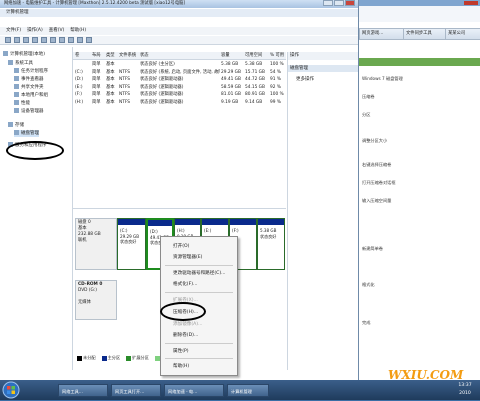  What do you see at coordinates (31, 95) in the screenshot?
I see `tree-item-local-users: 本地用户和组` at bounding box center [31, 95].